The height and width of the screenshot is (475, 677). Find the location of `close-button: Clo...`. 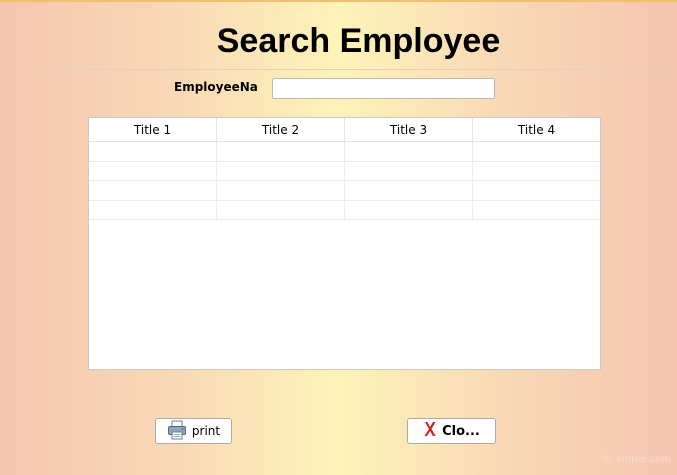

close-button: Clo... is located at coordinates (451, 431).